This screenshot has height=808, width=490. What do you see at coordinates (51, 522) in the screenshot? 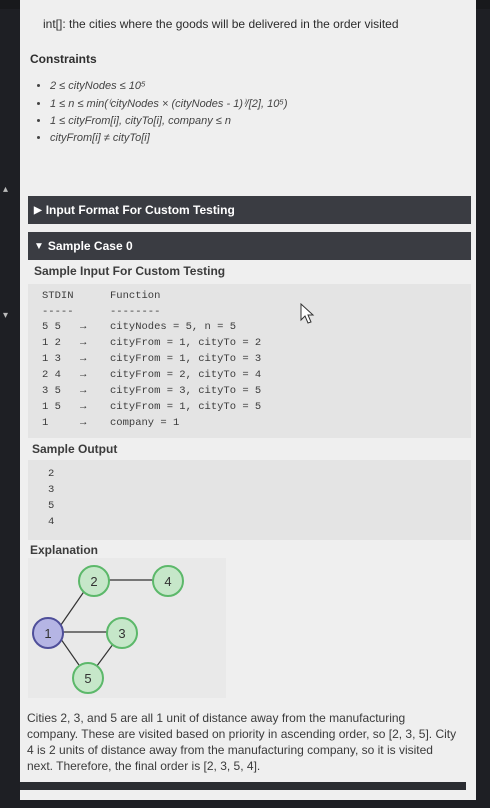
I see `output-value: 4` at bounding box center [51, 522].